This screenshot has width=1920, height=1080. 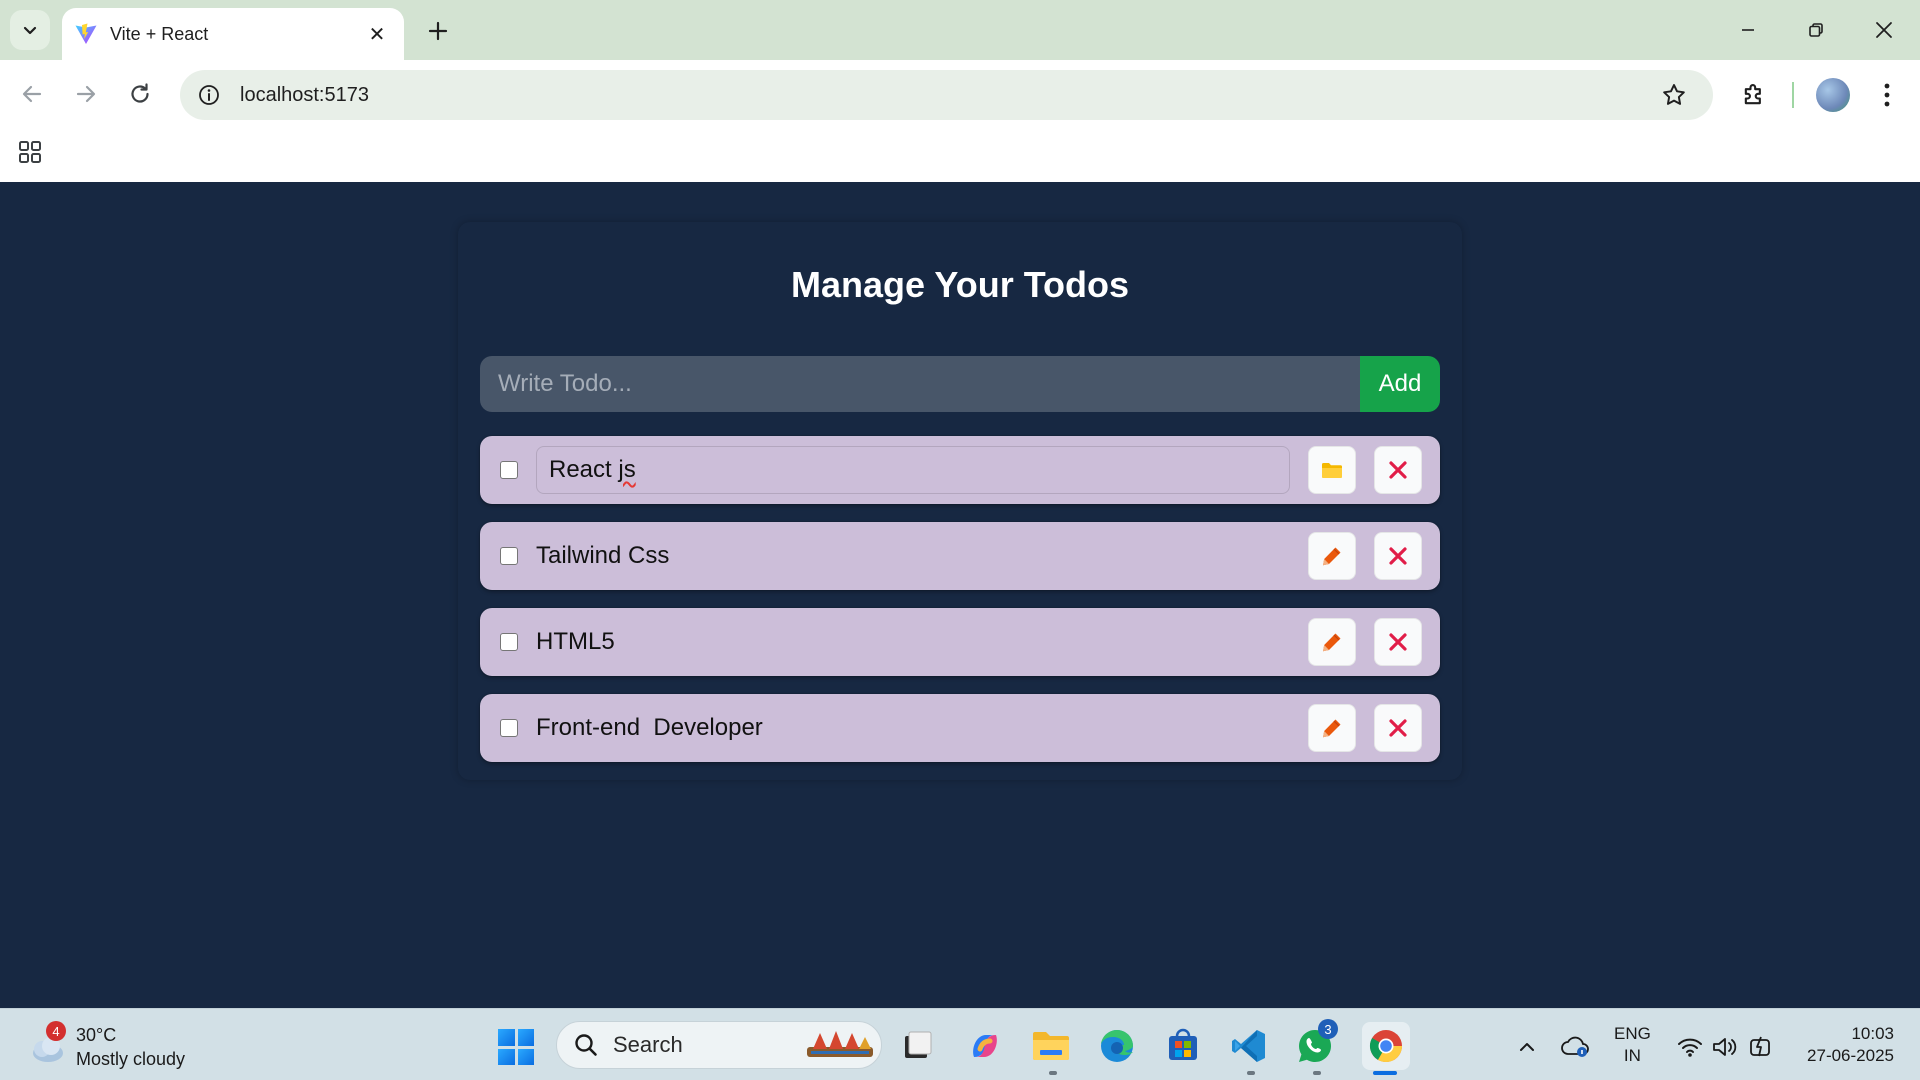 What do you see at coordinates (1724, 1047) in the screenshot?
I see `volume-icon` at bounding box center [1724, 1047].